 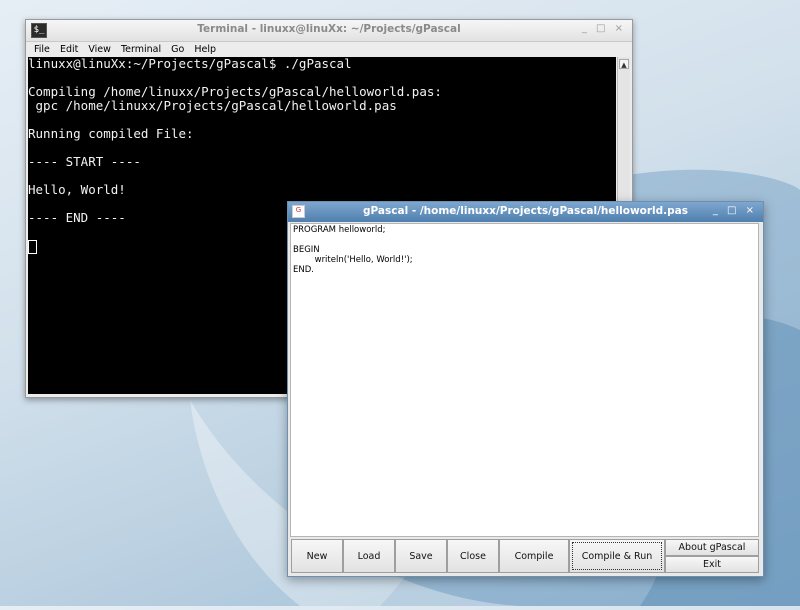 What do you see at coordinates (735, 210) in the screenshot?
I see `gpascal-window-controls: _ □ ×` at bounding box center [735, 210].